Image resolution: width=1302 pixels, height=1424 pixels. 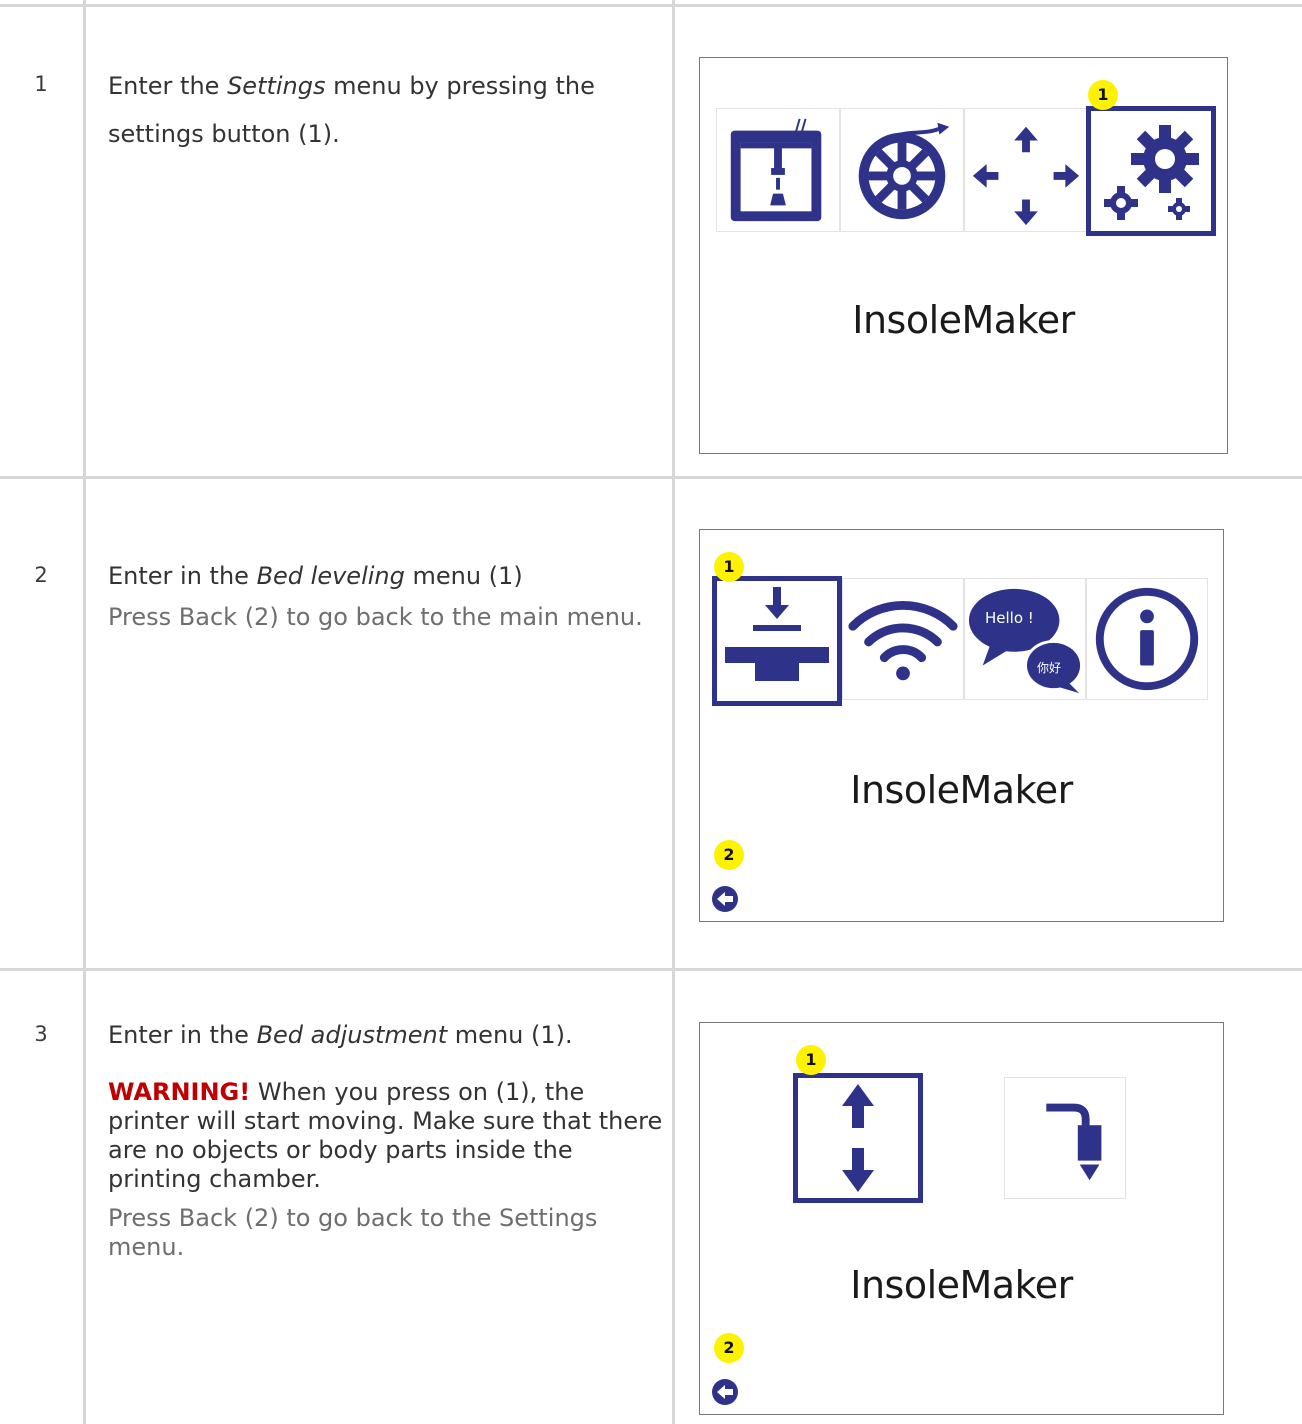 I want to click on bed-adjust-arrows-icon, so click(x=858, y=1138).